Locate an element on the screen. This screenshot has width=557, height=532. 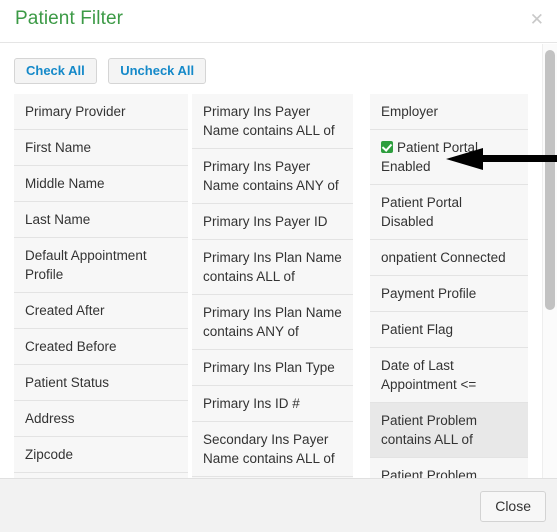
filter-item-label: Primary Ins Plan Type is located at coordinates (269, 367).